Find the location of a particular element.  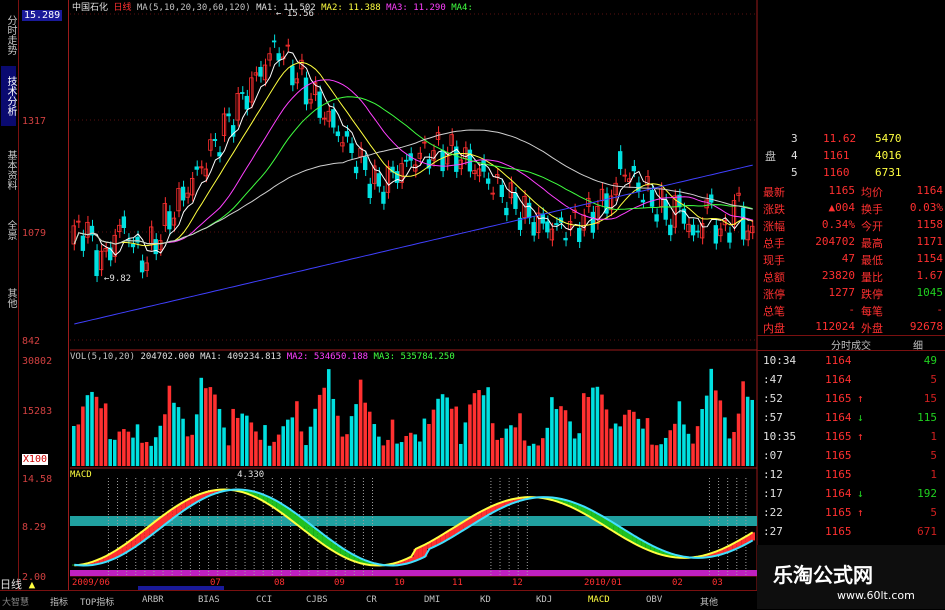

quote-value: 1045 is located at coordinates (930, 292).